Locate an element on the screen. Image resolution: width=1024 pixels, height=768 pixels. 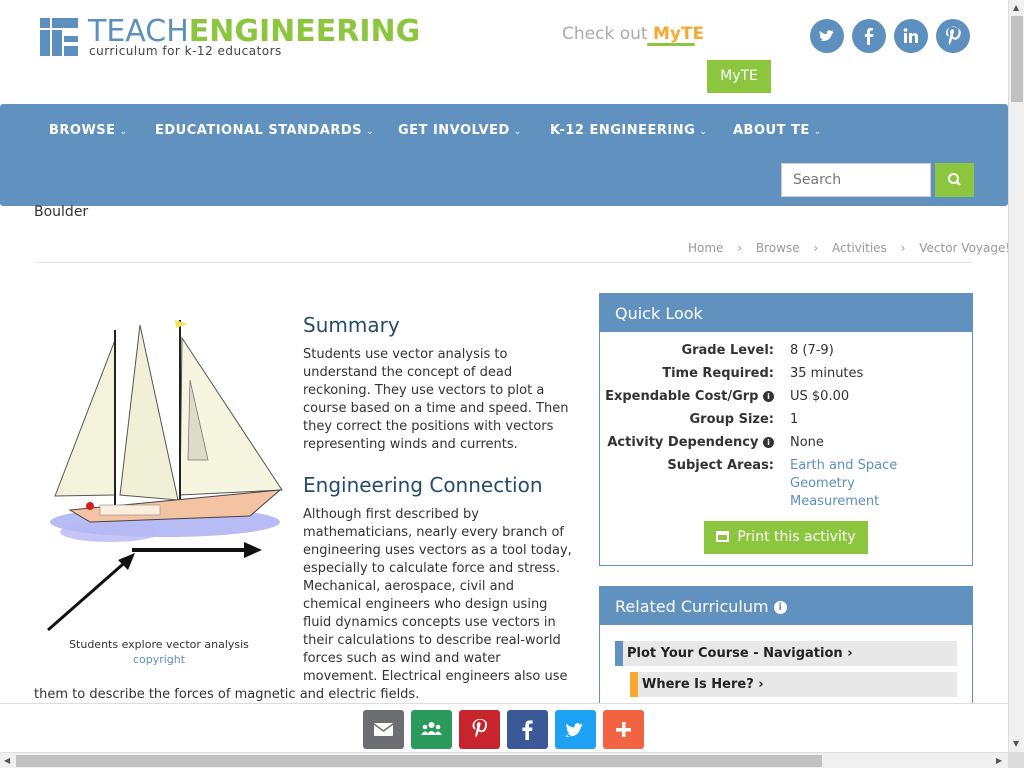
subject-link: Earth and Space is located at coordinates (843, 465).